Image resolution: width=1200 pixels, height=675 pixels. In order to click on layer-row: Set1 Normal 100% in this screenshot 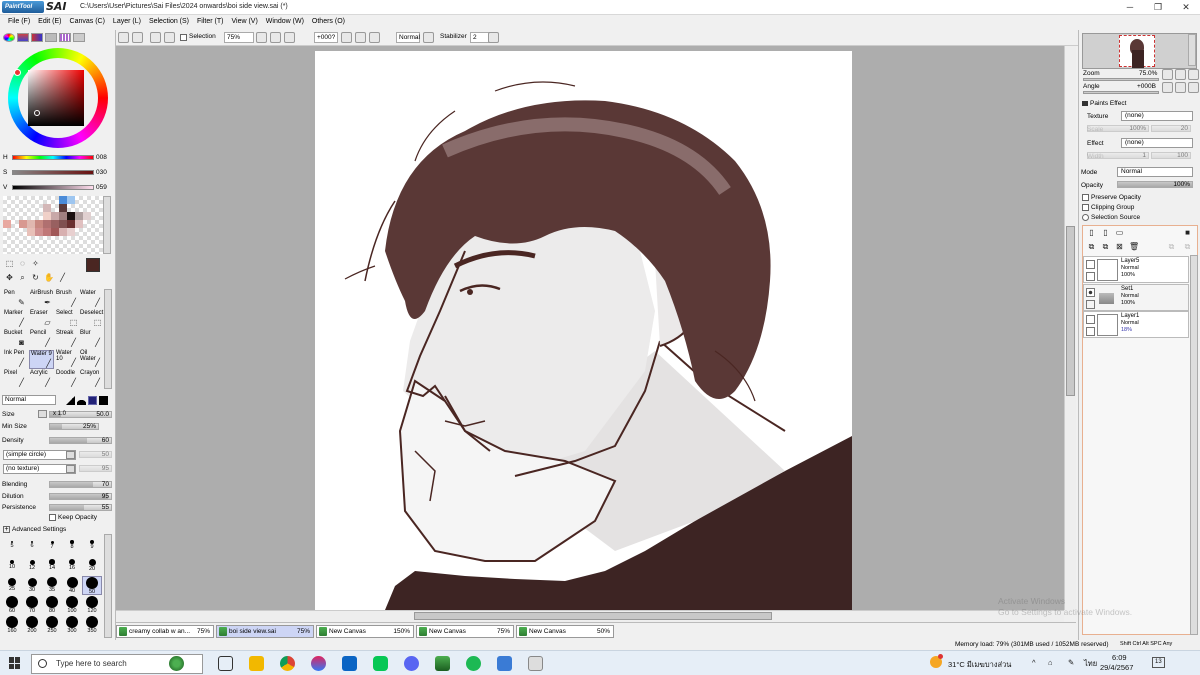, I will do `click(1136, 297)`.